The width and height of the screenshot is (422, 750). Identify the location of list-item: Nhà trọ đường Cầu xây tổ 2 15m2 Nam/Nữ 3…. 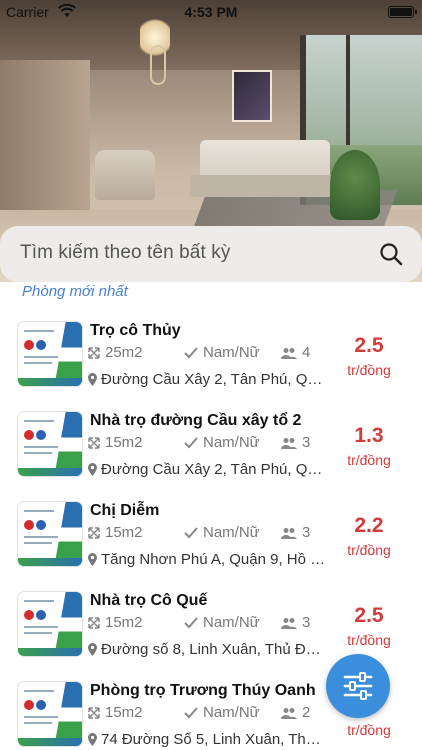
(211, 445).